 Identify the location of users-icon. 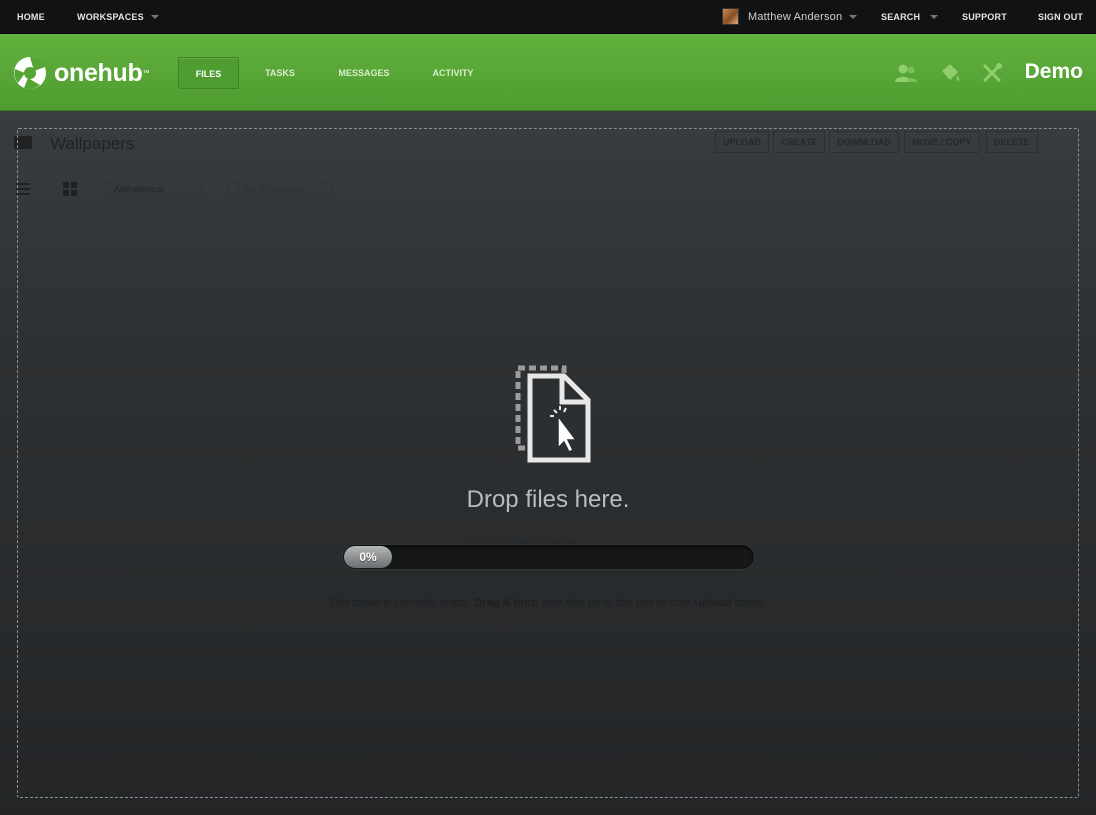
(906, 73).